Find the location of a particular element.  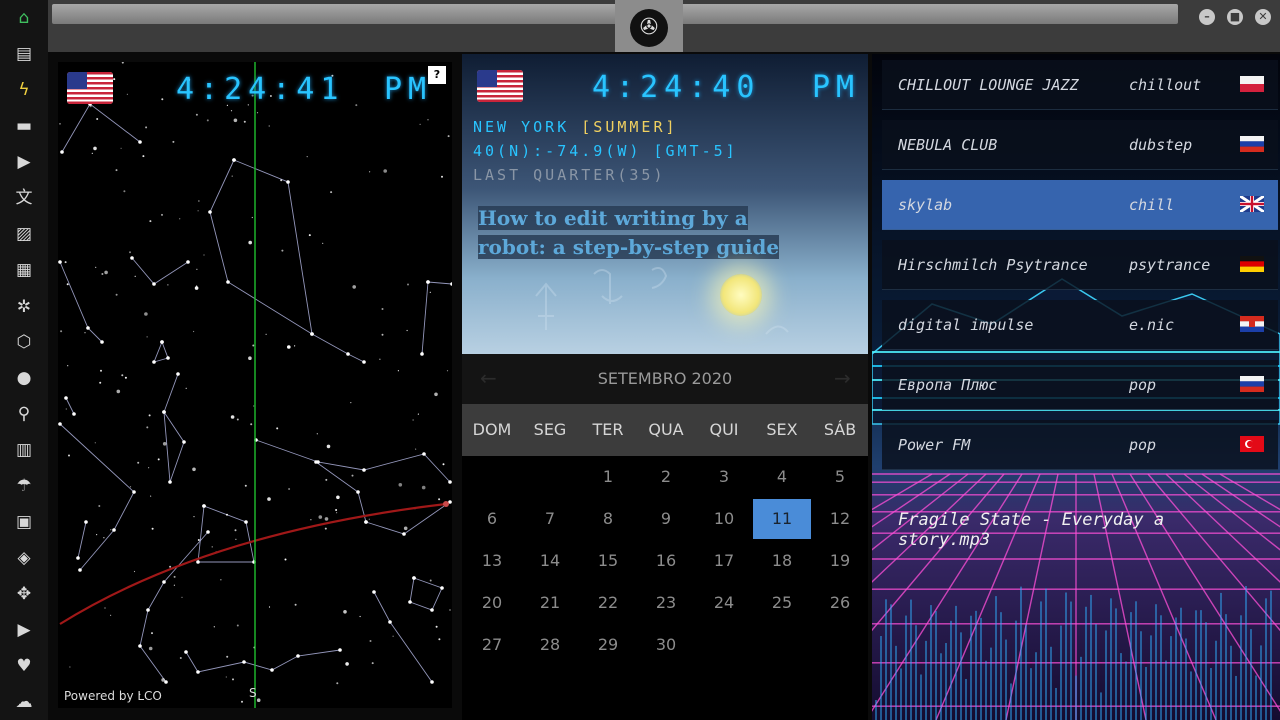

calendar-day: 20 is located at coordinates (492, 603).